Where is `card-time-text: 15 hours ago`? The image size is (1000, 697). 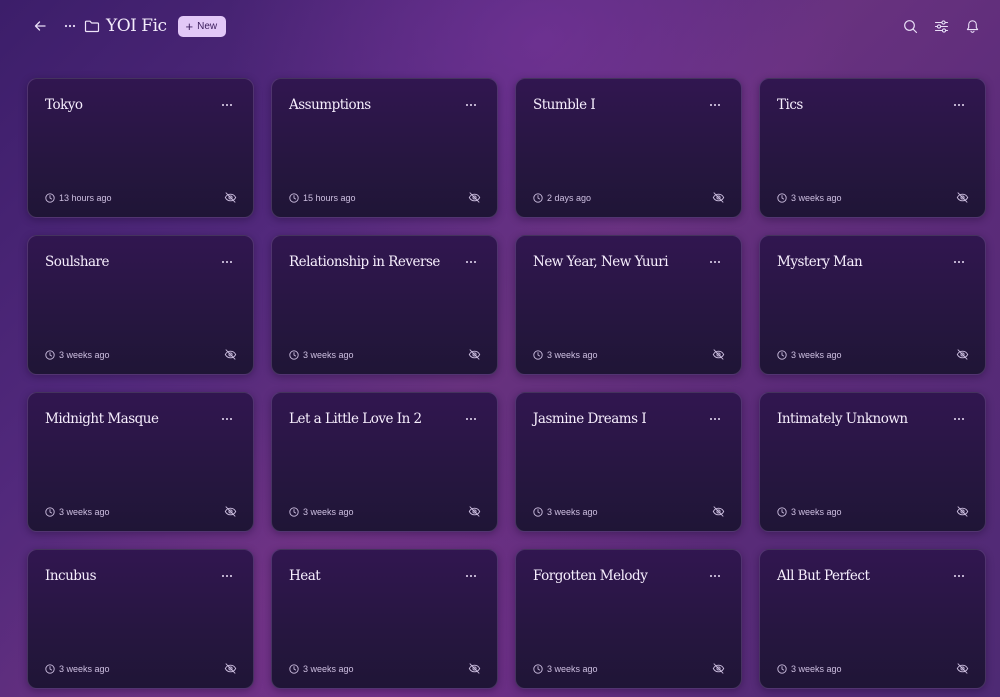 card-time-text: 15 hours ago is located at coordinates (329, 198).